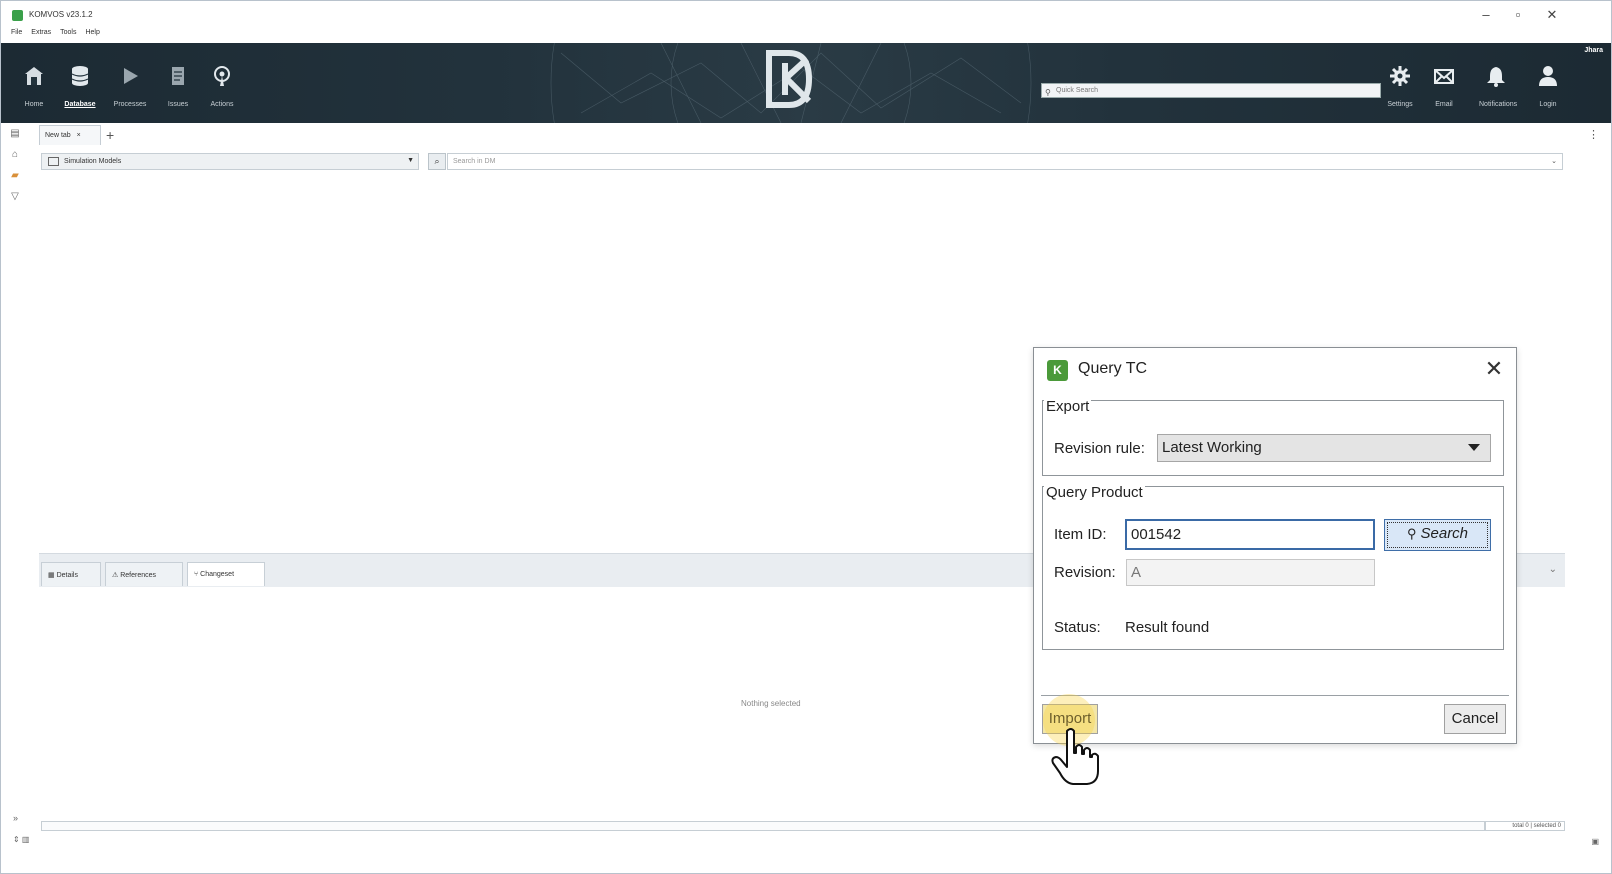 This screenshot has height=874, width=1612. What do you see at coordinates (1080, 534) in the screenshot?
I see `item-id-label: Item ID:` at bounding box center [1080, 534].